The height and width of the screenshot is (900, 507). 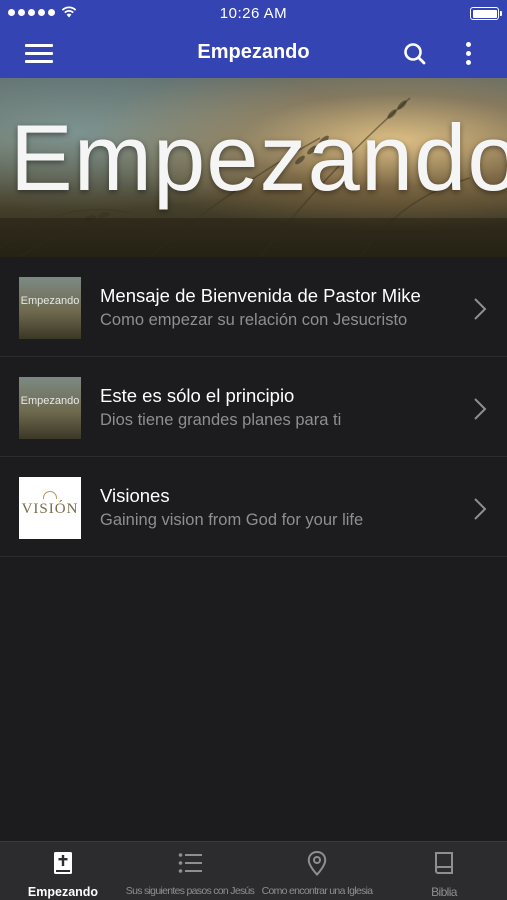 What do you see at coordinates (50, 495) in the screenshot?
I see `sunrise-icon` at bounding box center [50, 495].